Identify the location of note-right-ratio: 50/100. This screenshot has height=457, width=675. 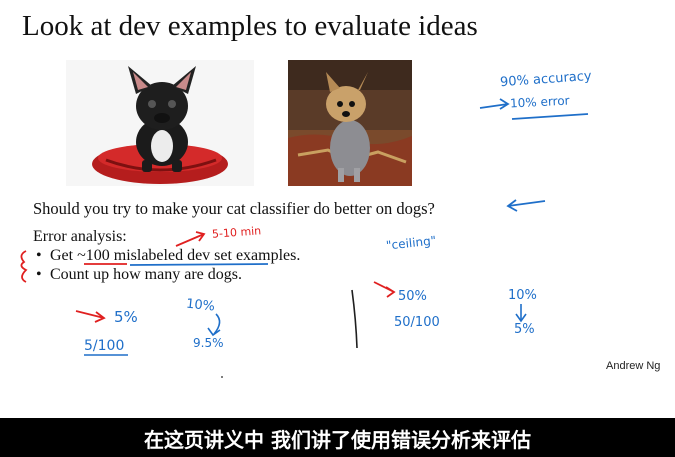
(417, 322).